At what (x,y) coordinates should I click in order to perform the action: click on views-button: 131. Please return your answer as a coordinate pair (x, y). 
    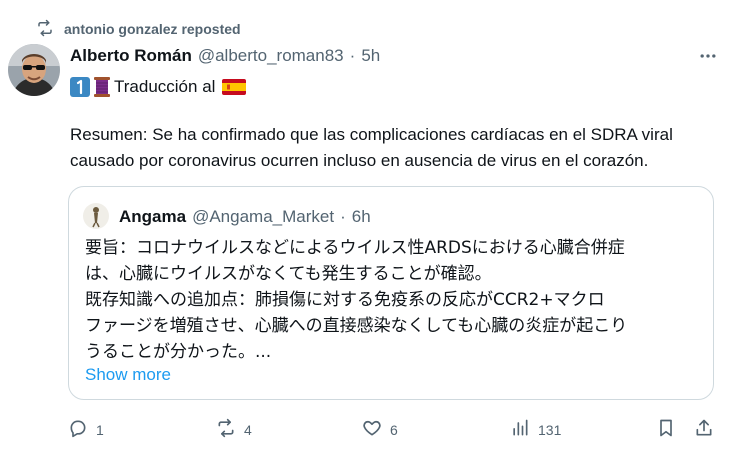
    Looking at the image, I should click on (535, 429).